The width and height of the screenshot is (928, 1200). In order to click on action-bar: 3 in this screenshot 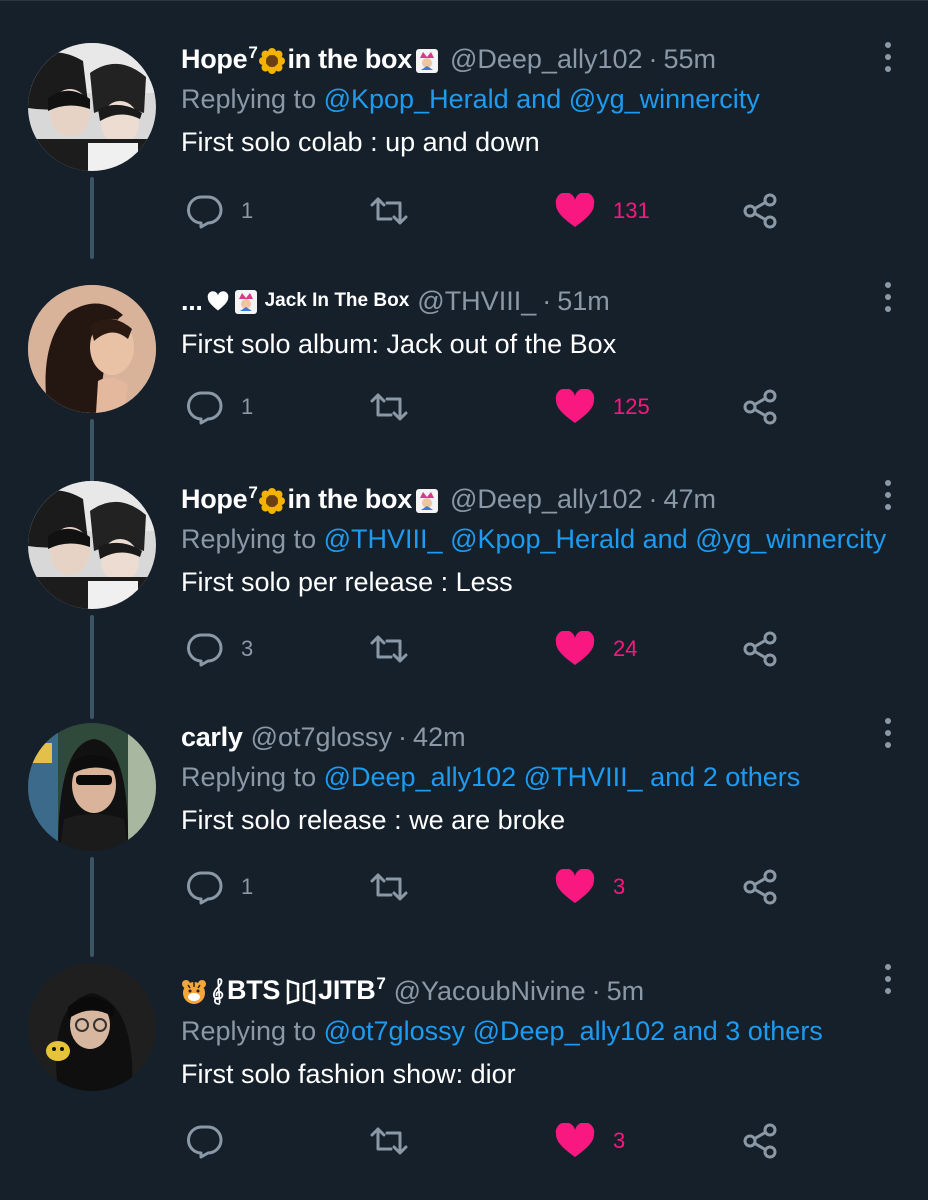, I will do `click(491, 1141)`.